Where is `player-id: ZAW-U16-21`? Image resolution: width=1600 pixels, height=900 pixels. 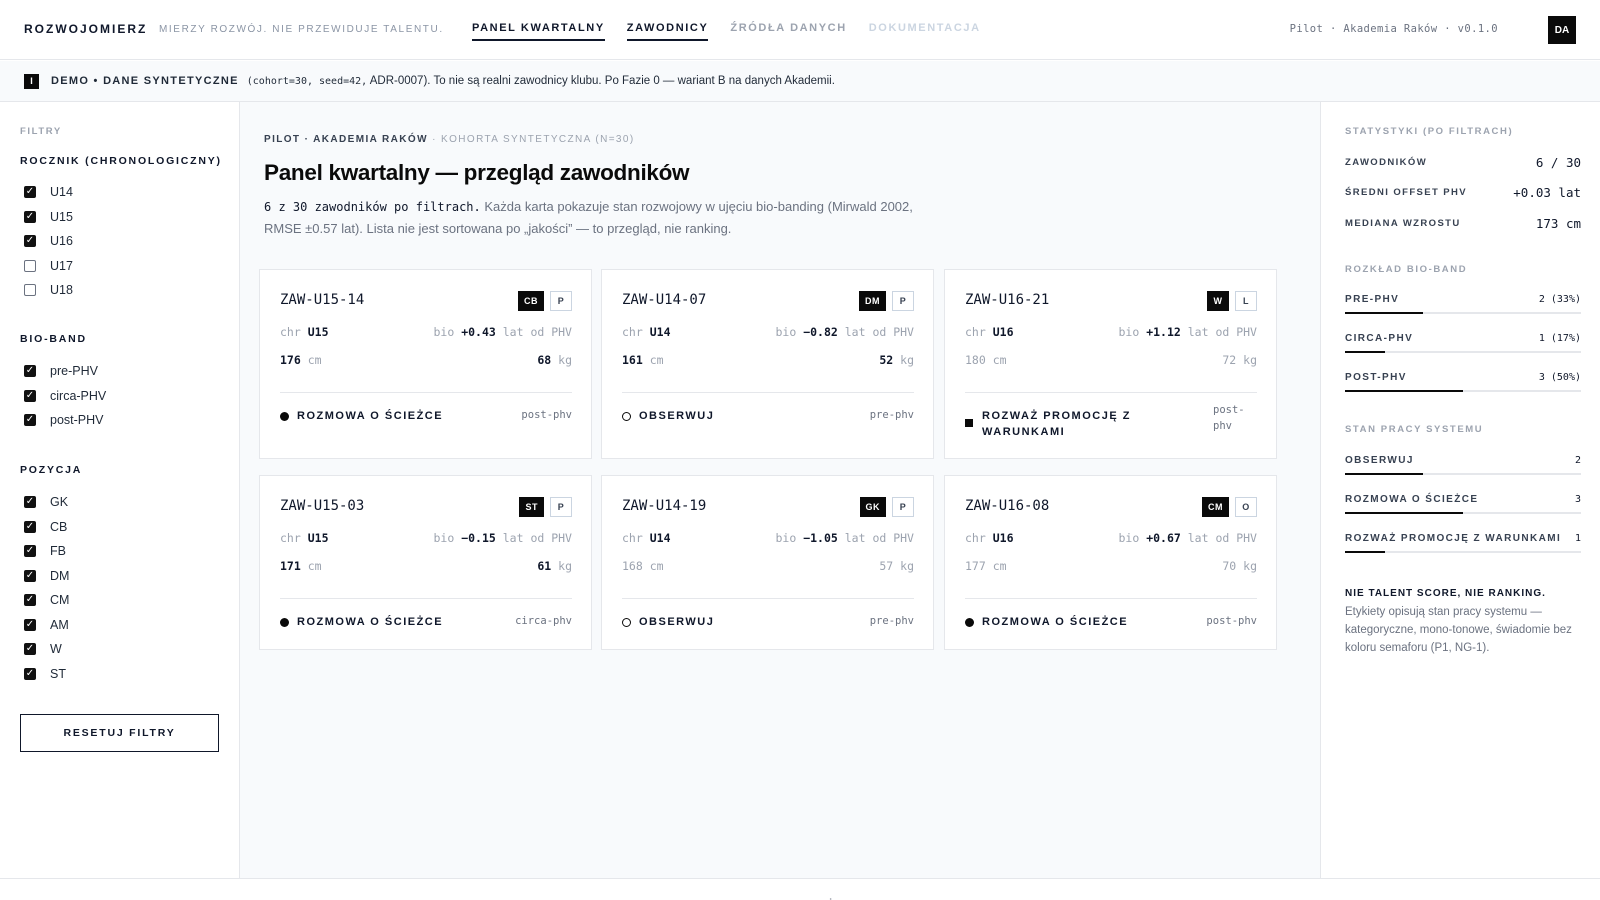 player-id: ZAW-U16-21 is located at coordinates (1007, 300).